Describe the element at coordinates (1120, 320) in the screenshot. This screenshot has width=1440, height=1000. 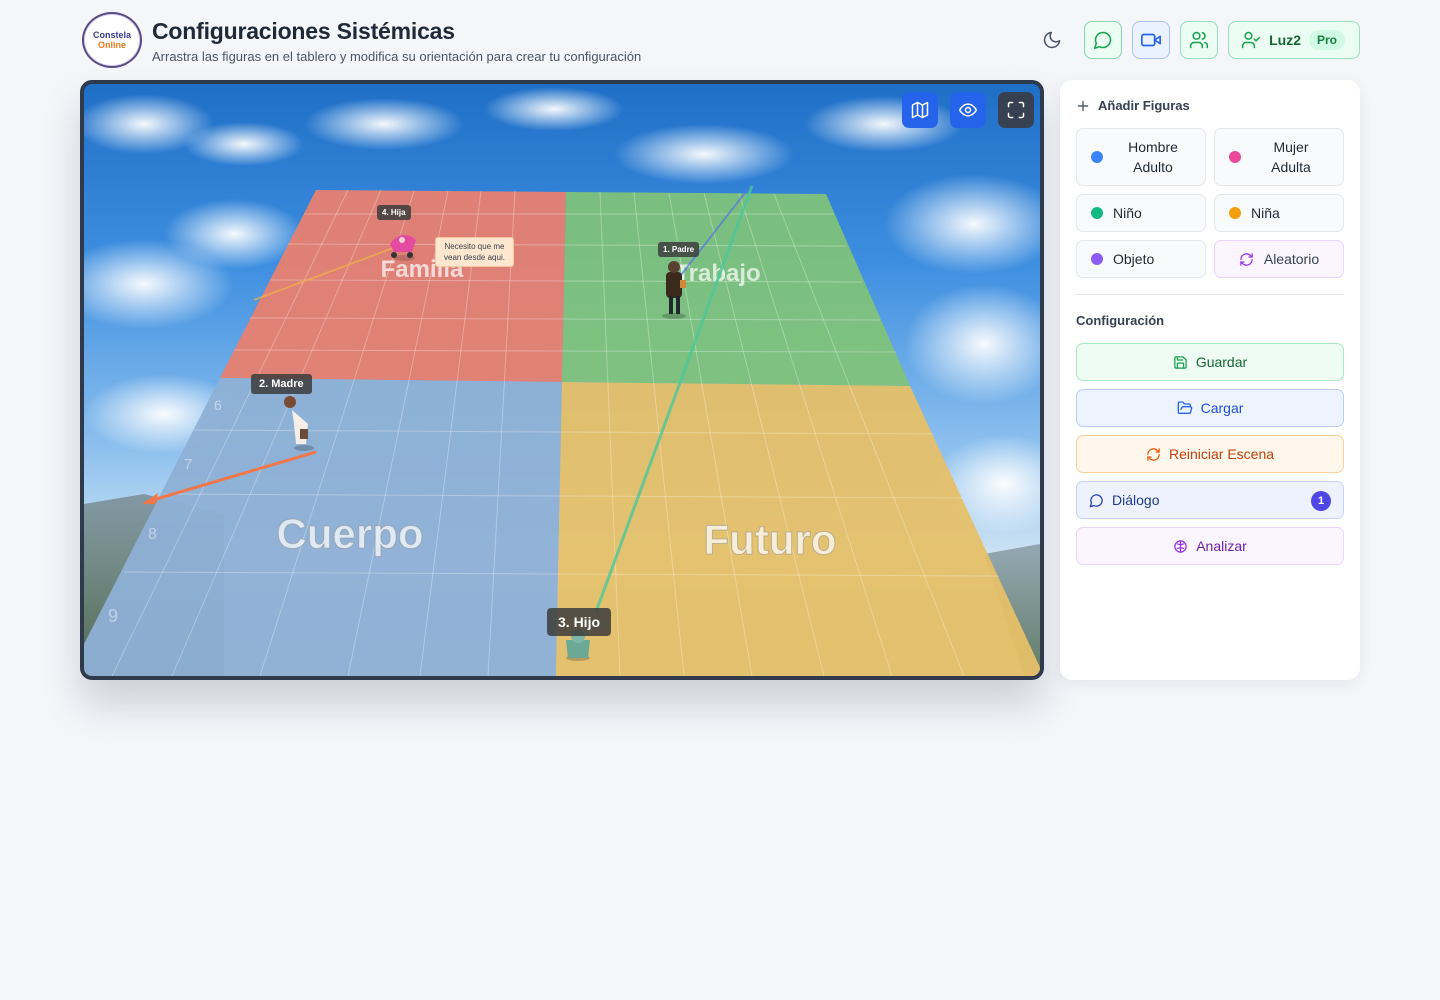
I see `config-heading: Configuración` at that location.